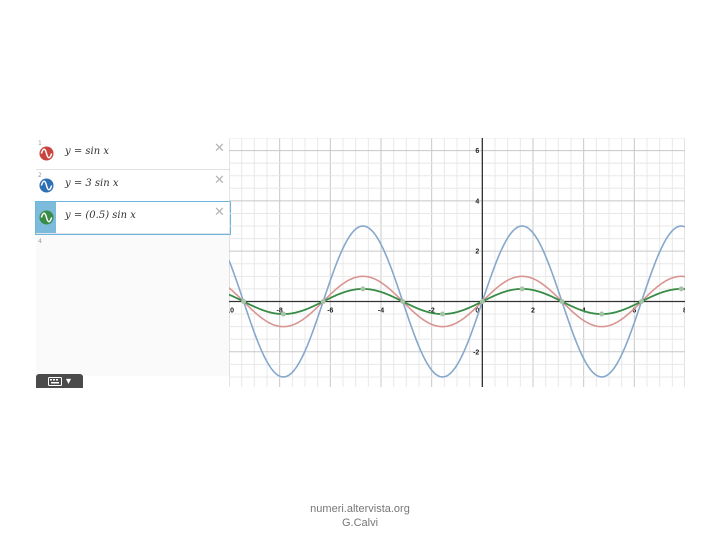  Describe the element at coordinates (330, 310) in the screenshot. I see `x-tick-label: -6` at that location.